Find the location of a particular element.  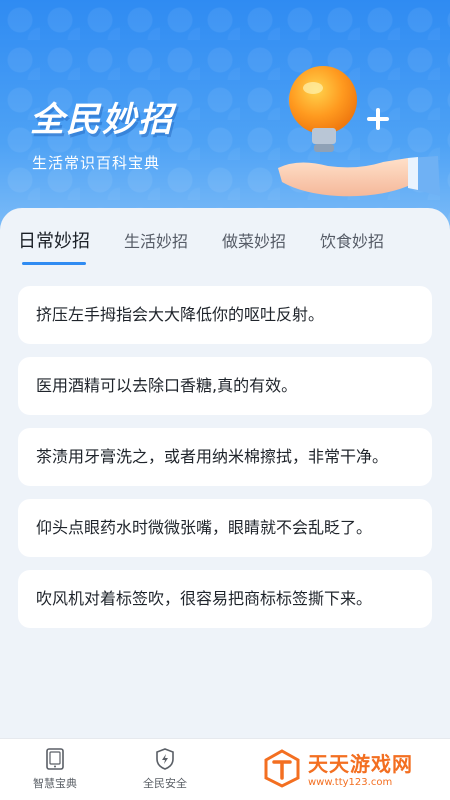

watermark-logo-icon is located at coordinates (282, 768).